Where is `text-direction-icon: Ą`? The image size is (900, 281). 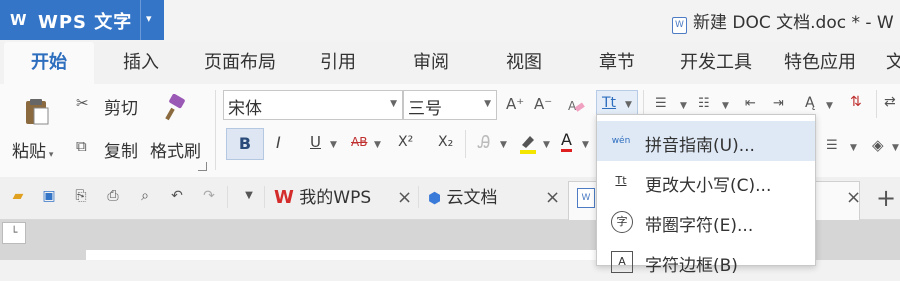
text-direction-icon: Ą is located at coordinates (810, 103).